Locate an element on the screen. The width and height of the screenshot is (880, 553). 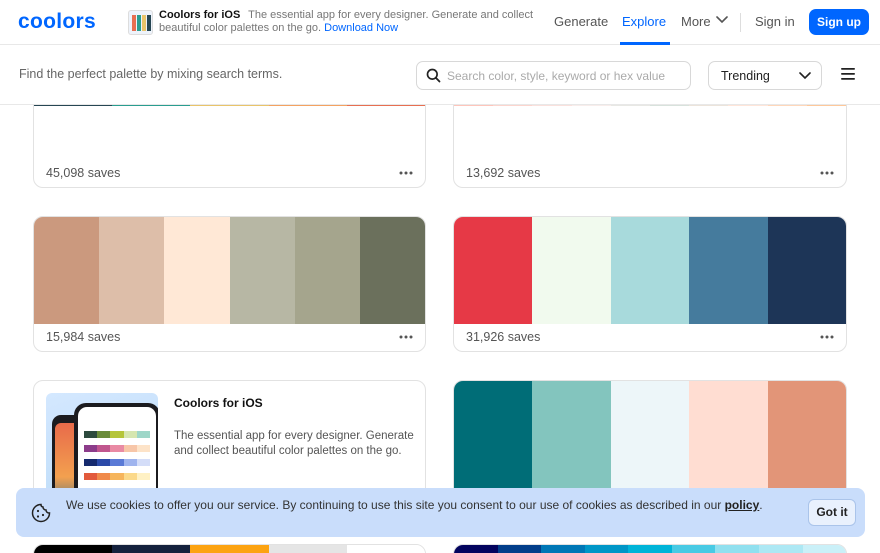
palette-card: 31,926 saves is located at coordinates (650, 284).